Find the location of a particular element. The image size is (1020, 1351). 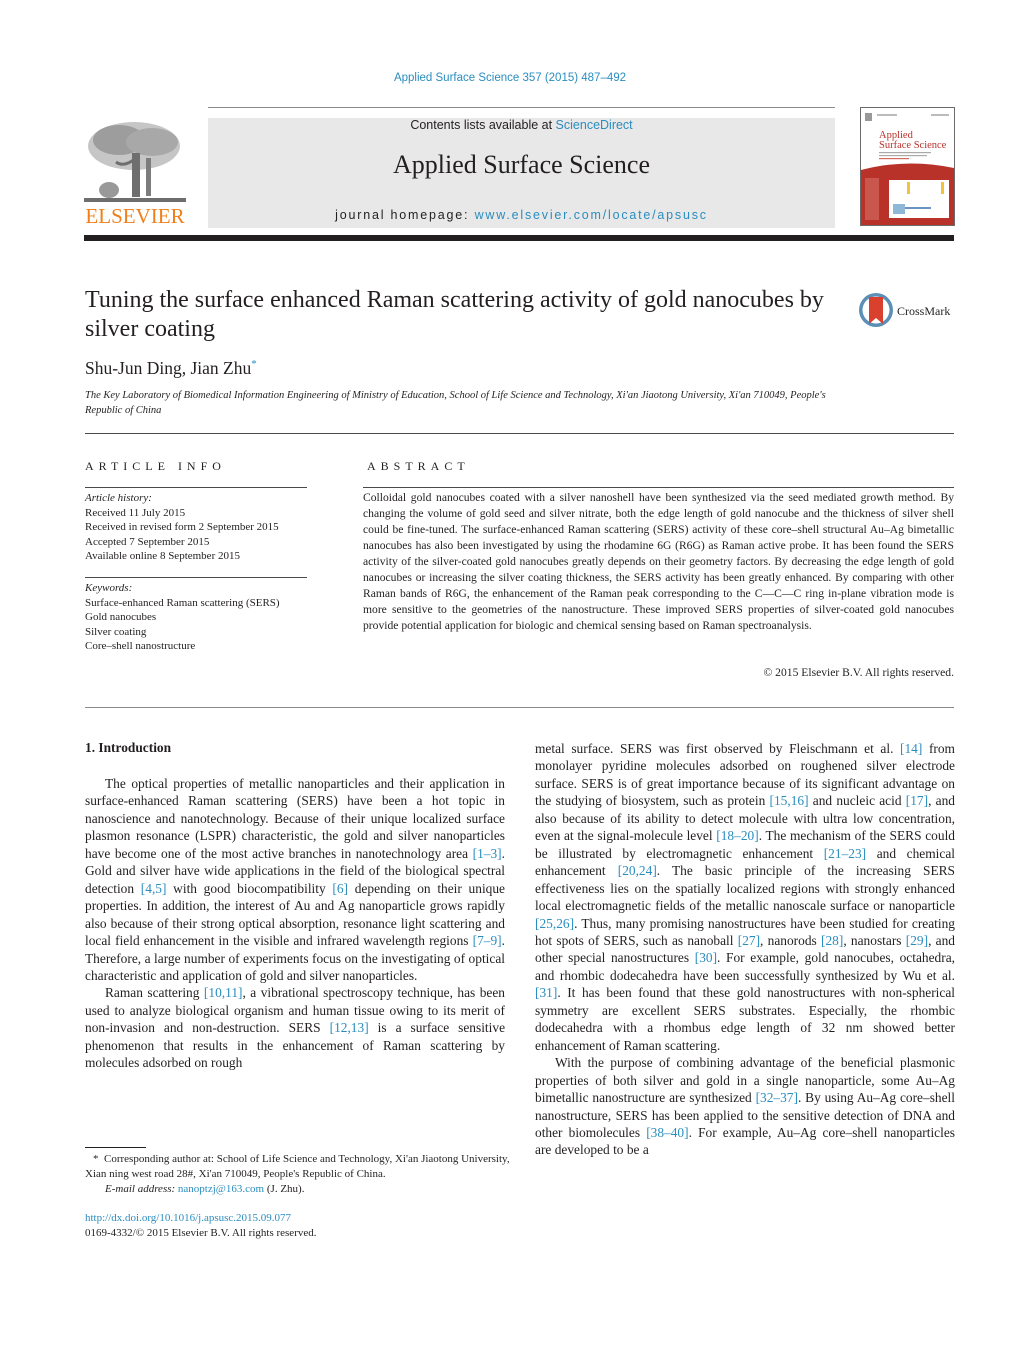

crossmark-label: CrossMark is located at coordinates (923, 311).